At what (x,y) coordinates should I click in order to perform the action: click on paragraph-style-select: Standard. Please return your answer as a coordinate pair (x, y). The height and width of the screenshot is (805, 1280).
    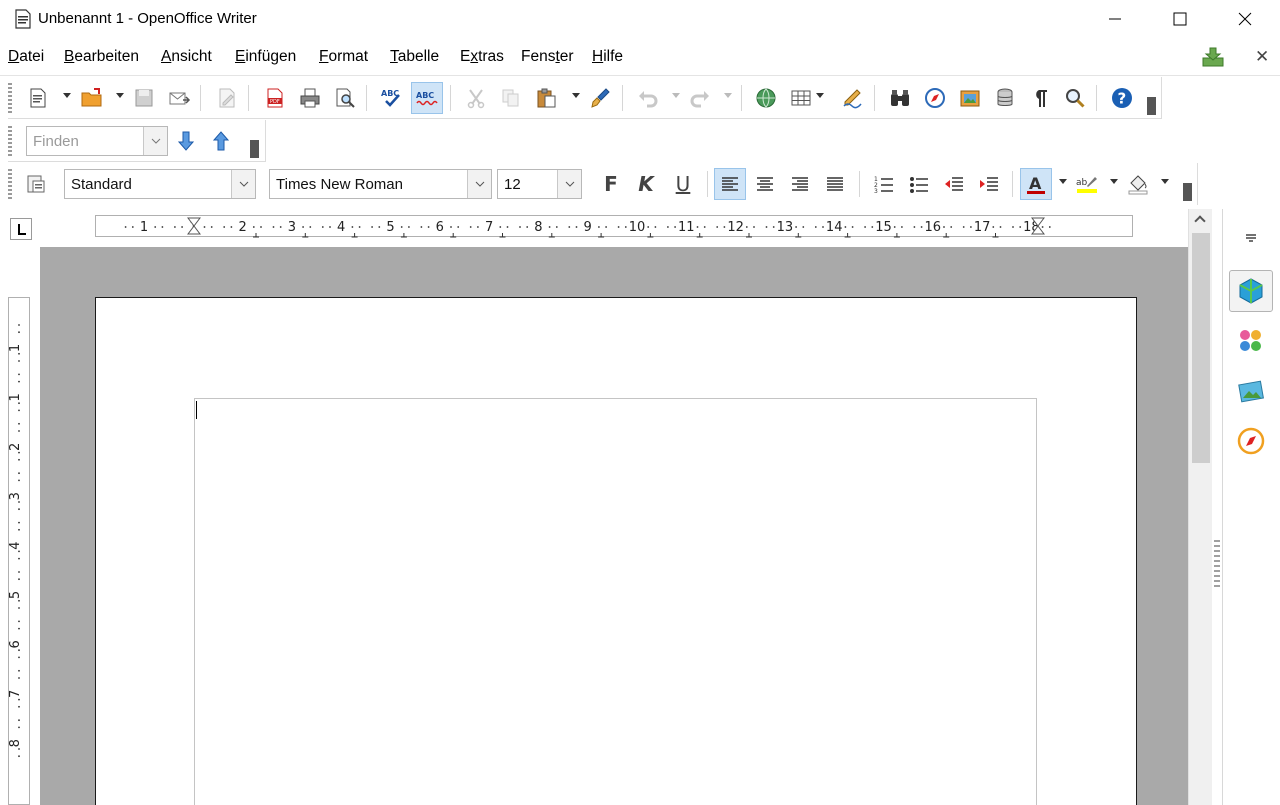
    Looking at the image, I should click on (160, 184).